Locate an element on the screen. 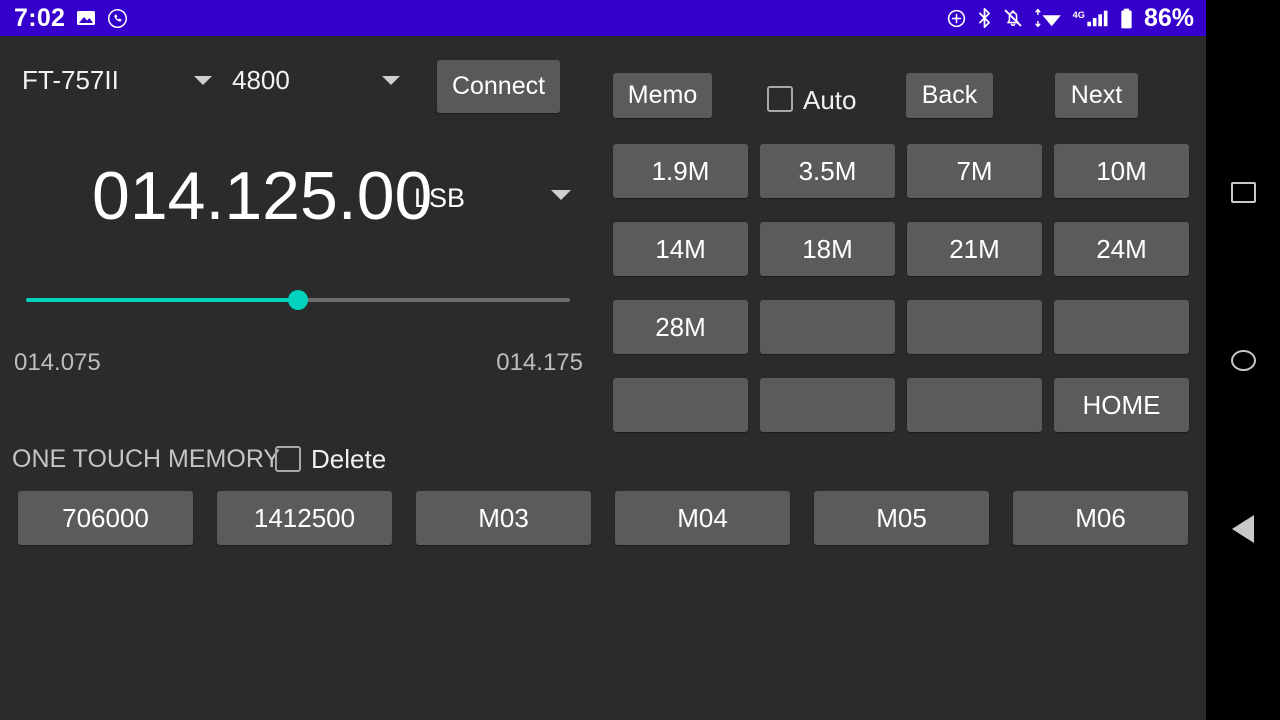  square-icon is located at coordinates (1243, 192).